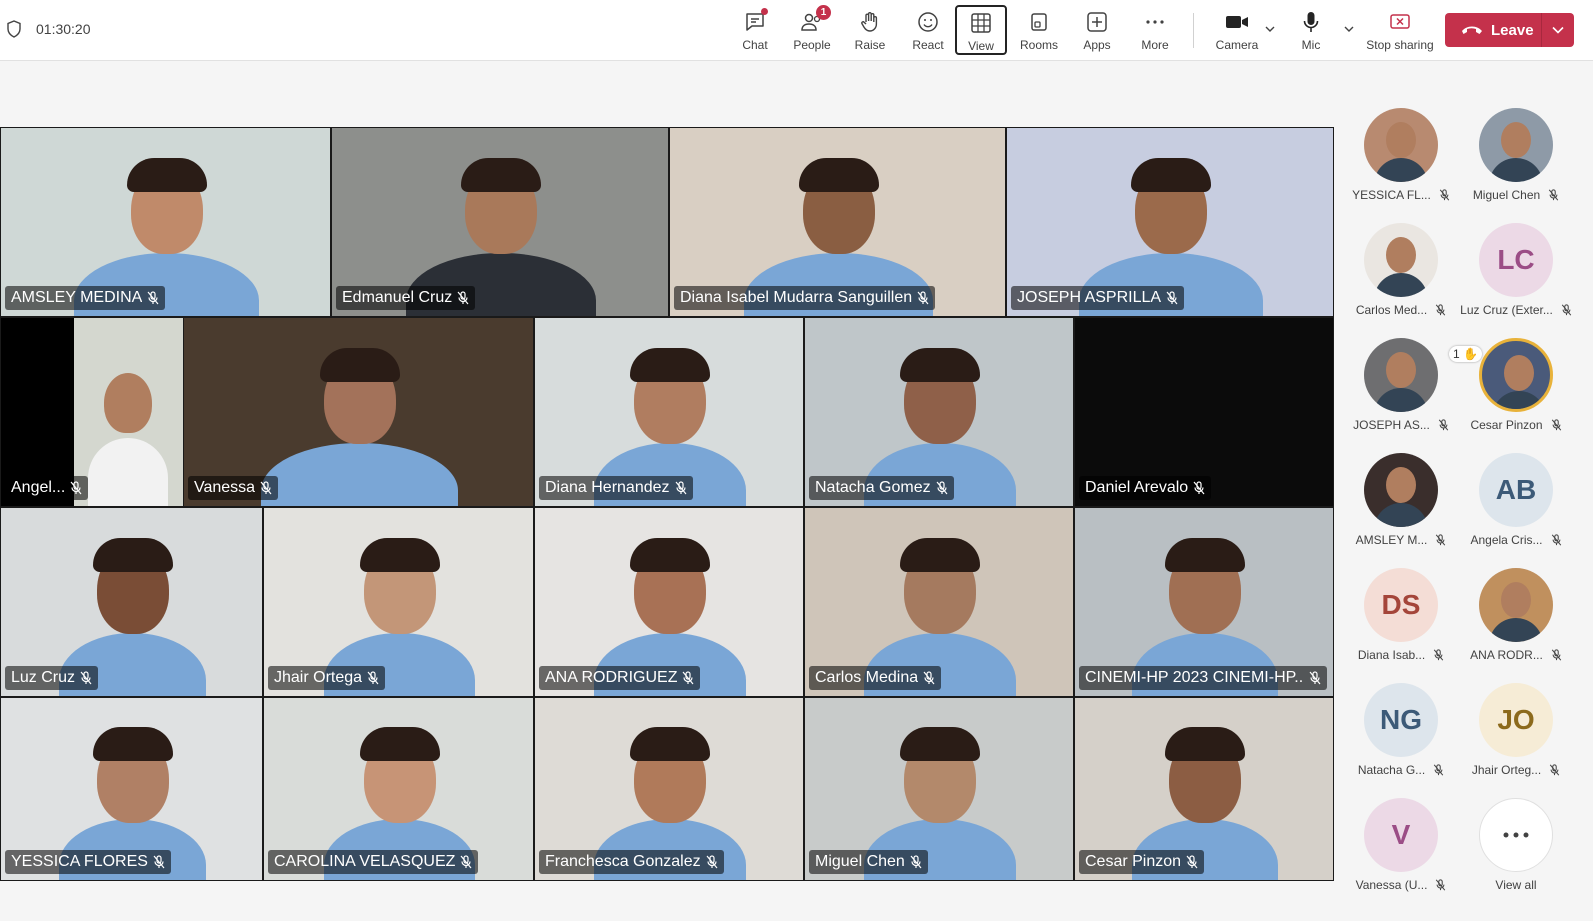 This screenshot has width=1593, height=921. Describe the element at coordinates (1155, 45) in the screenshot. I see `more-label: More` at that location.